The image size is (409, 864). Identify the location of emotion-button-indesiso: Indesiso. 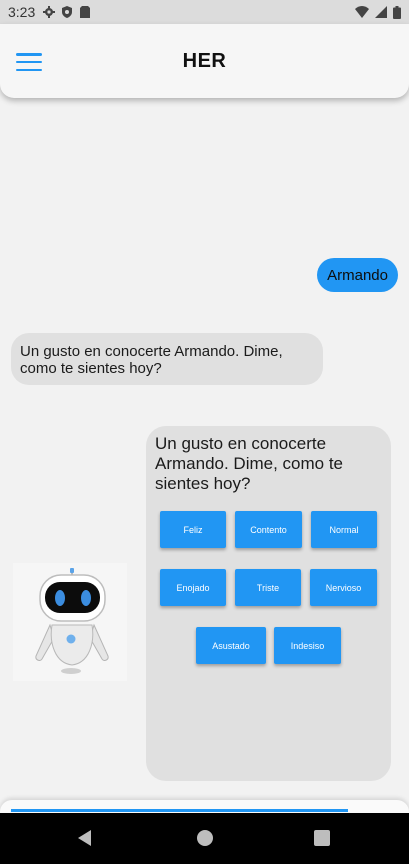
(307, 645).